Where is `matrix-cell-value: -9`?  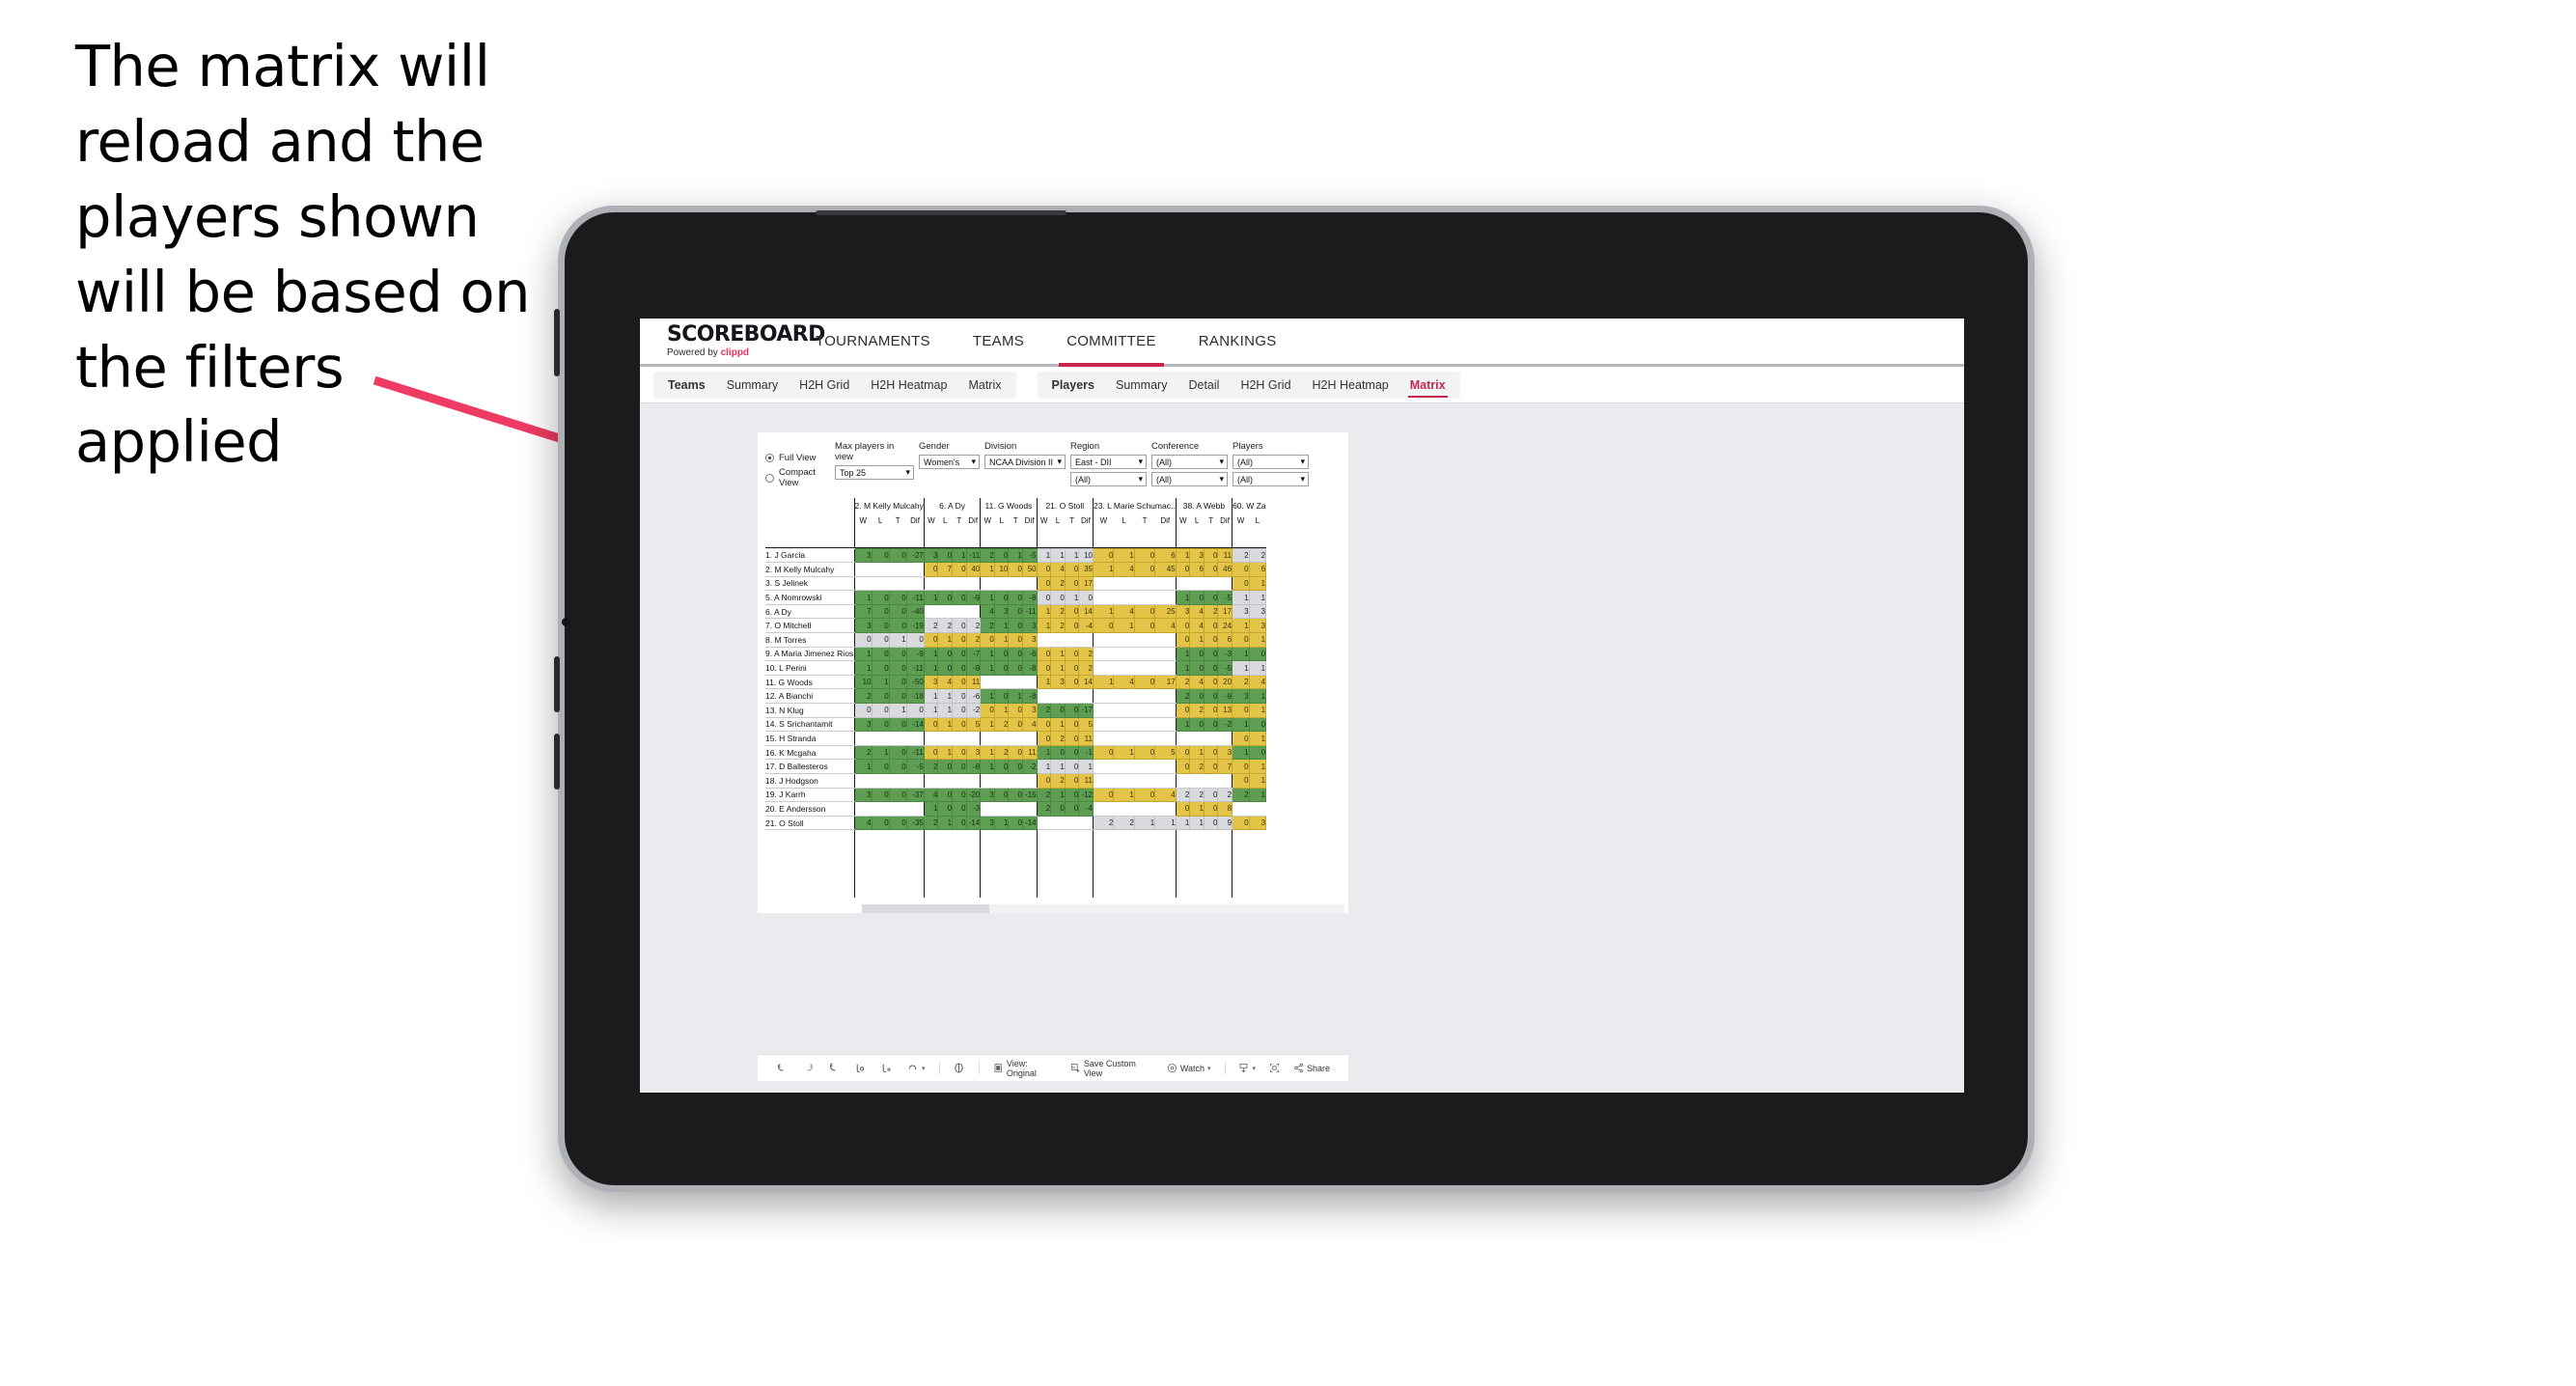
matrix-cell-value: -9 is located at coordinates (1225, 696).